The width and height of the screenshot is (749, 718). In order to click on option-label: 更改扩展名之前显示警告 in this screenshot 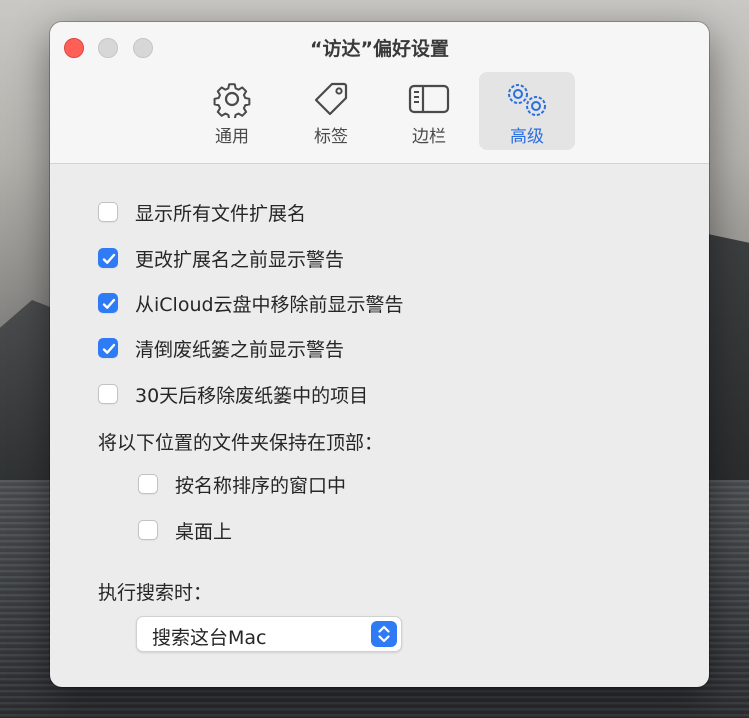, I will do `click(240, 259)`.